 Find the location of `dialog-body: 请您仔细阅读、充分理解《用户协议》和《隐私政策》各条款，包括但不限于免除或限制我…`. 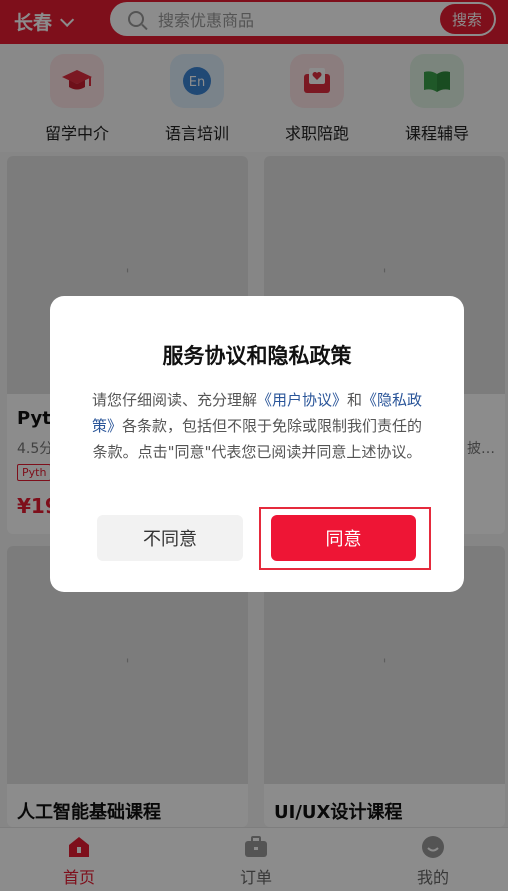

dialog-body: 请您仔细阅读、充分理解《用户协议》和《隐私政策》各条款，包括但不限于免除或限制我… is located at coordinates (257, 426).